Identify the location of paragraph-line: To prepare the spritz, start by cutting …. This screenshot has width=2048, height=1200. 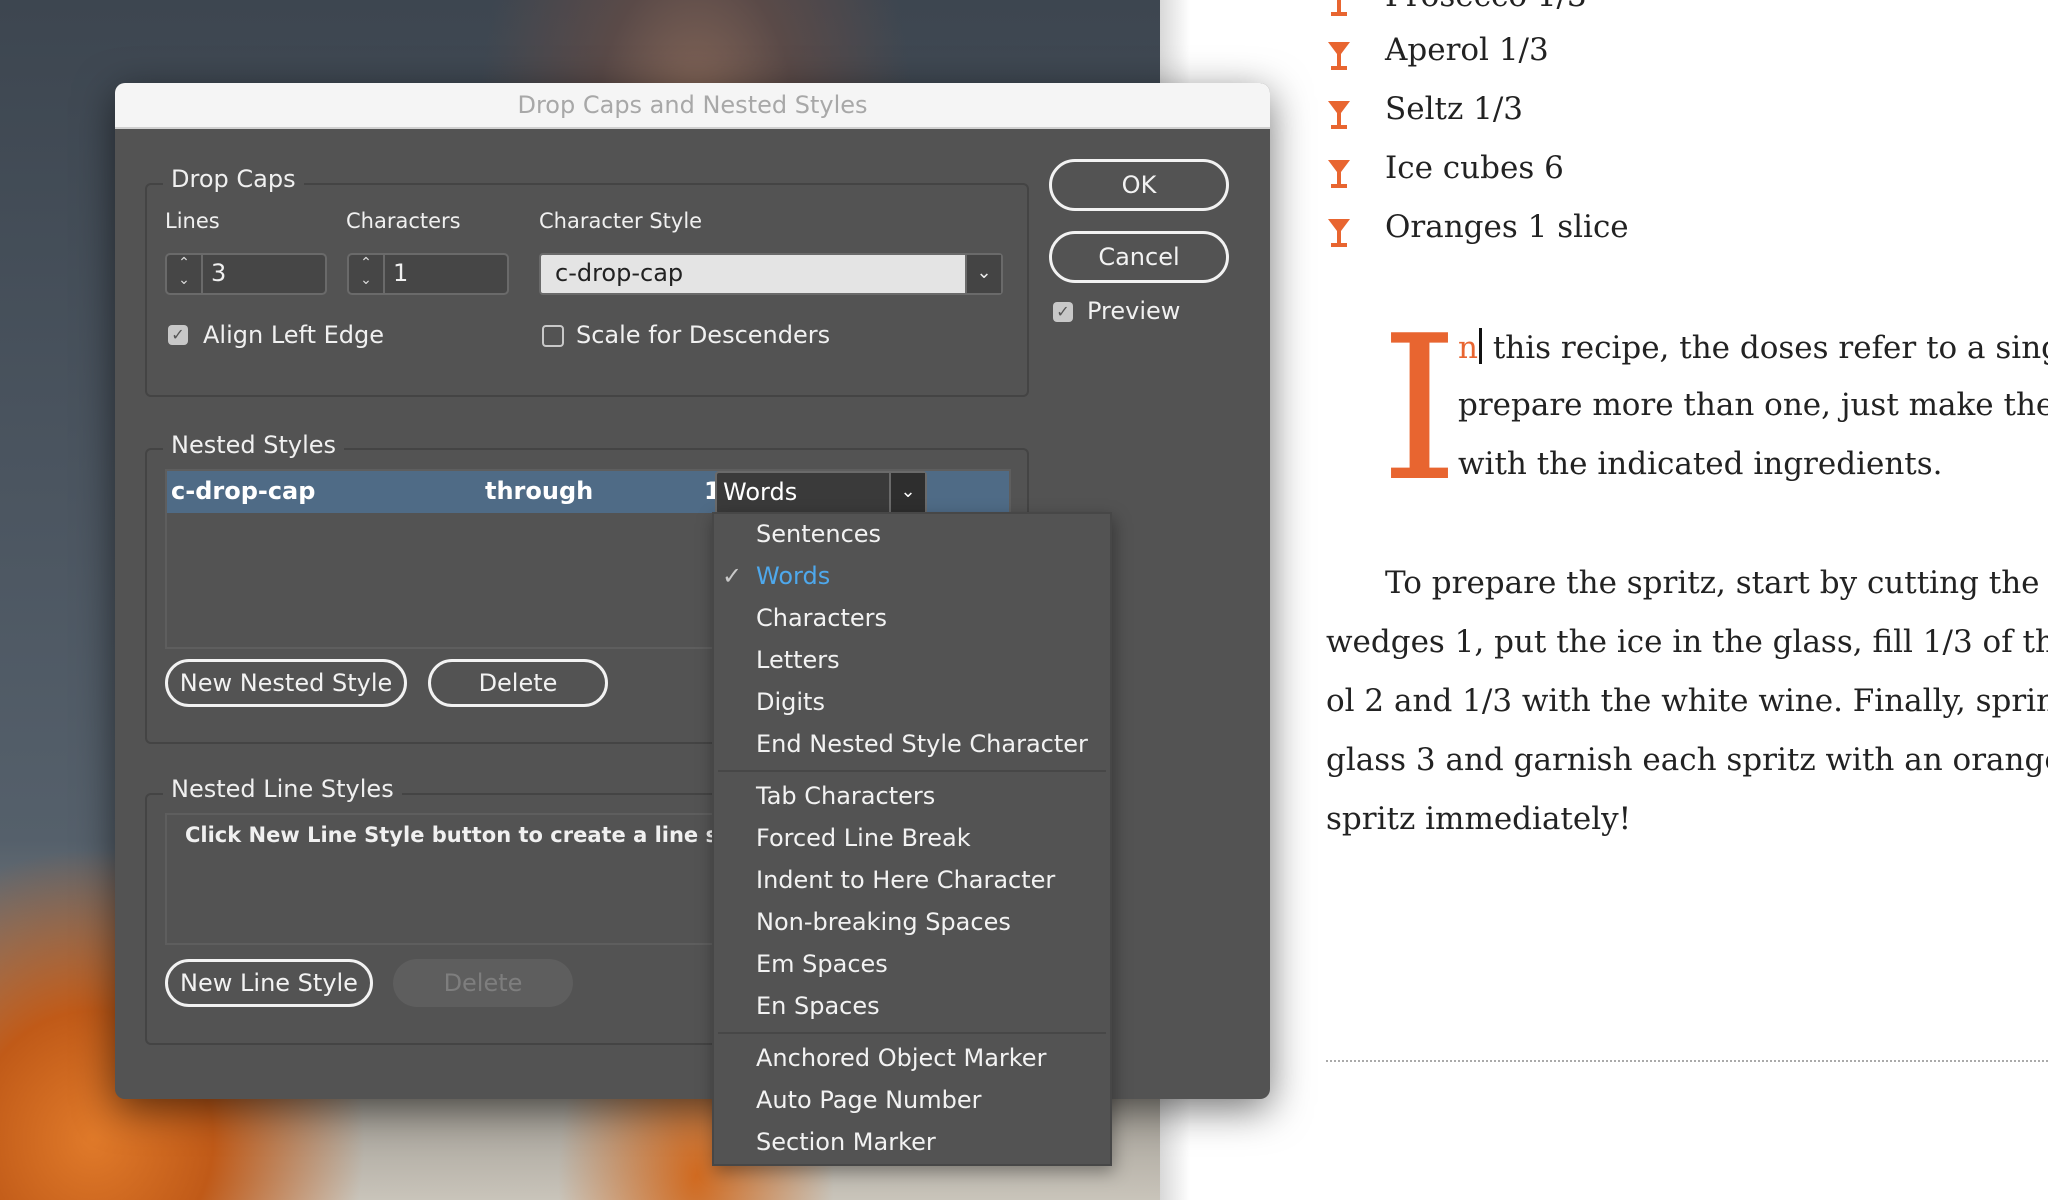
(1716, 583).